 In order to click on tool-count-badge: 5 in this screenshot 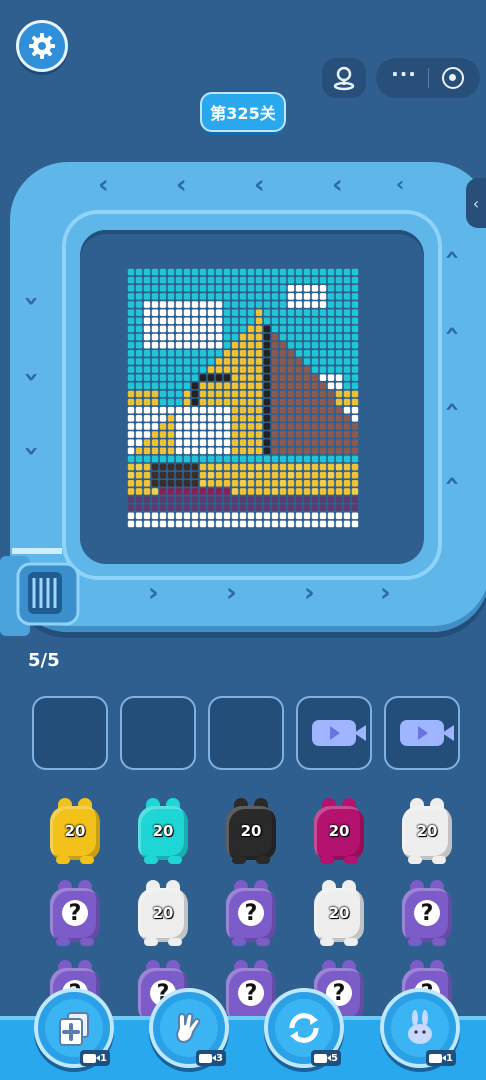, I will do `click(326, 1058)`.